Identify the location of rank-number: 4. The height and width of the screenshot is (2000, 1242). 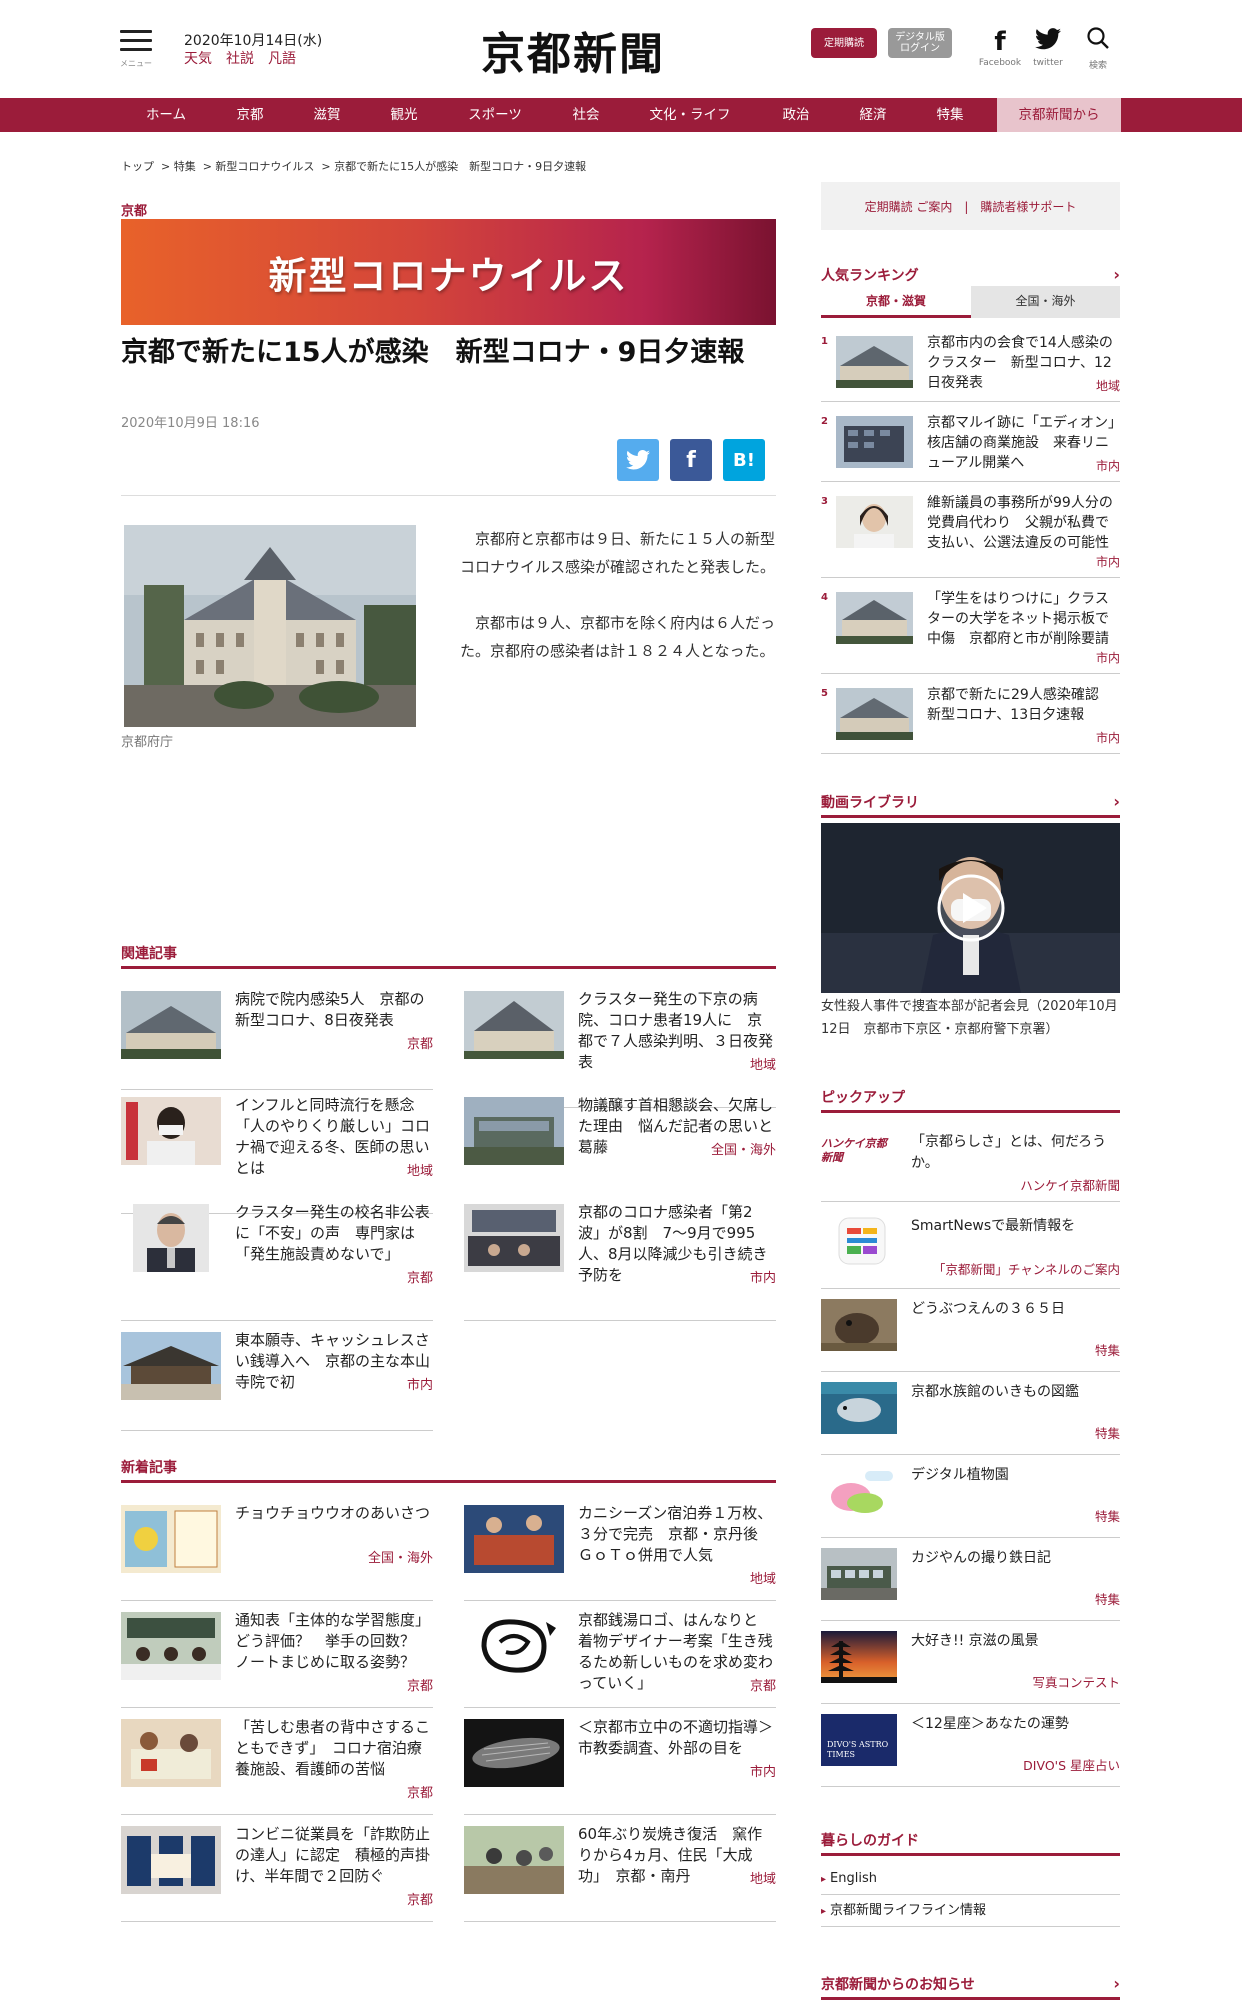
(824, 597).